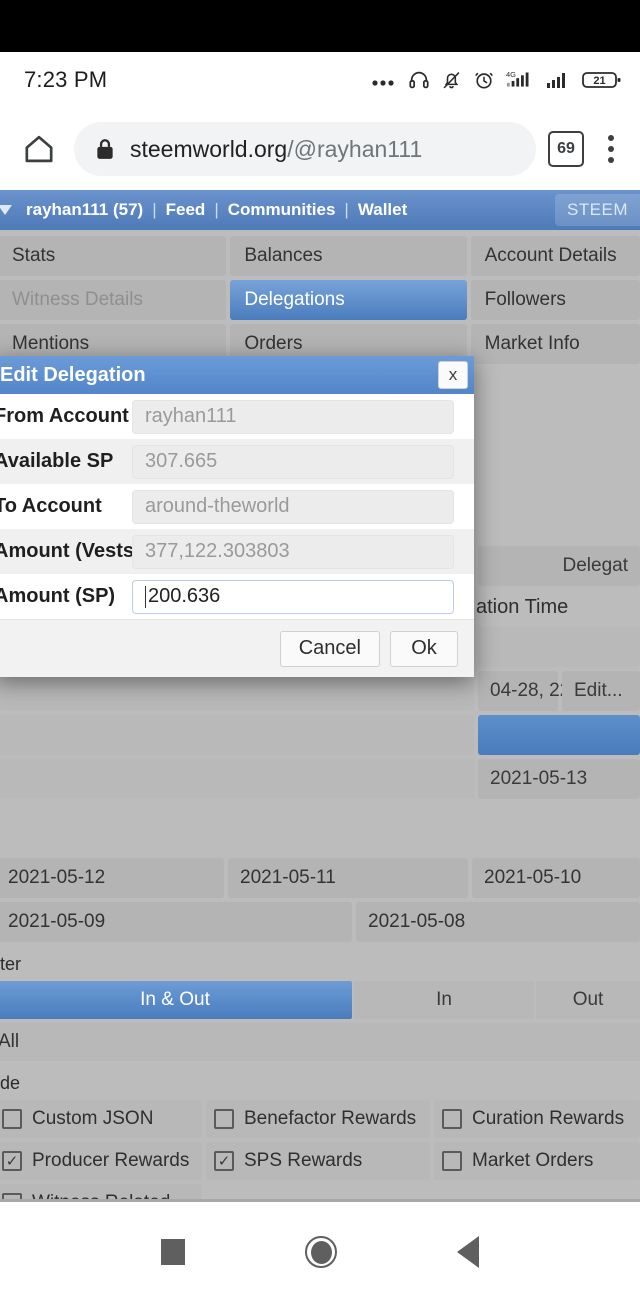  I want to click on bell-muted-icon, so click(451, 80).